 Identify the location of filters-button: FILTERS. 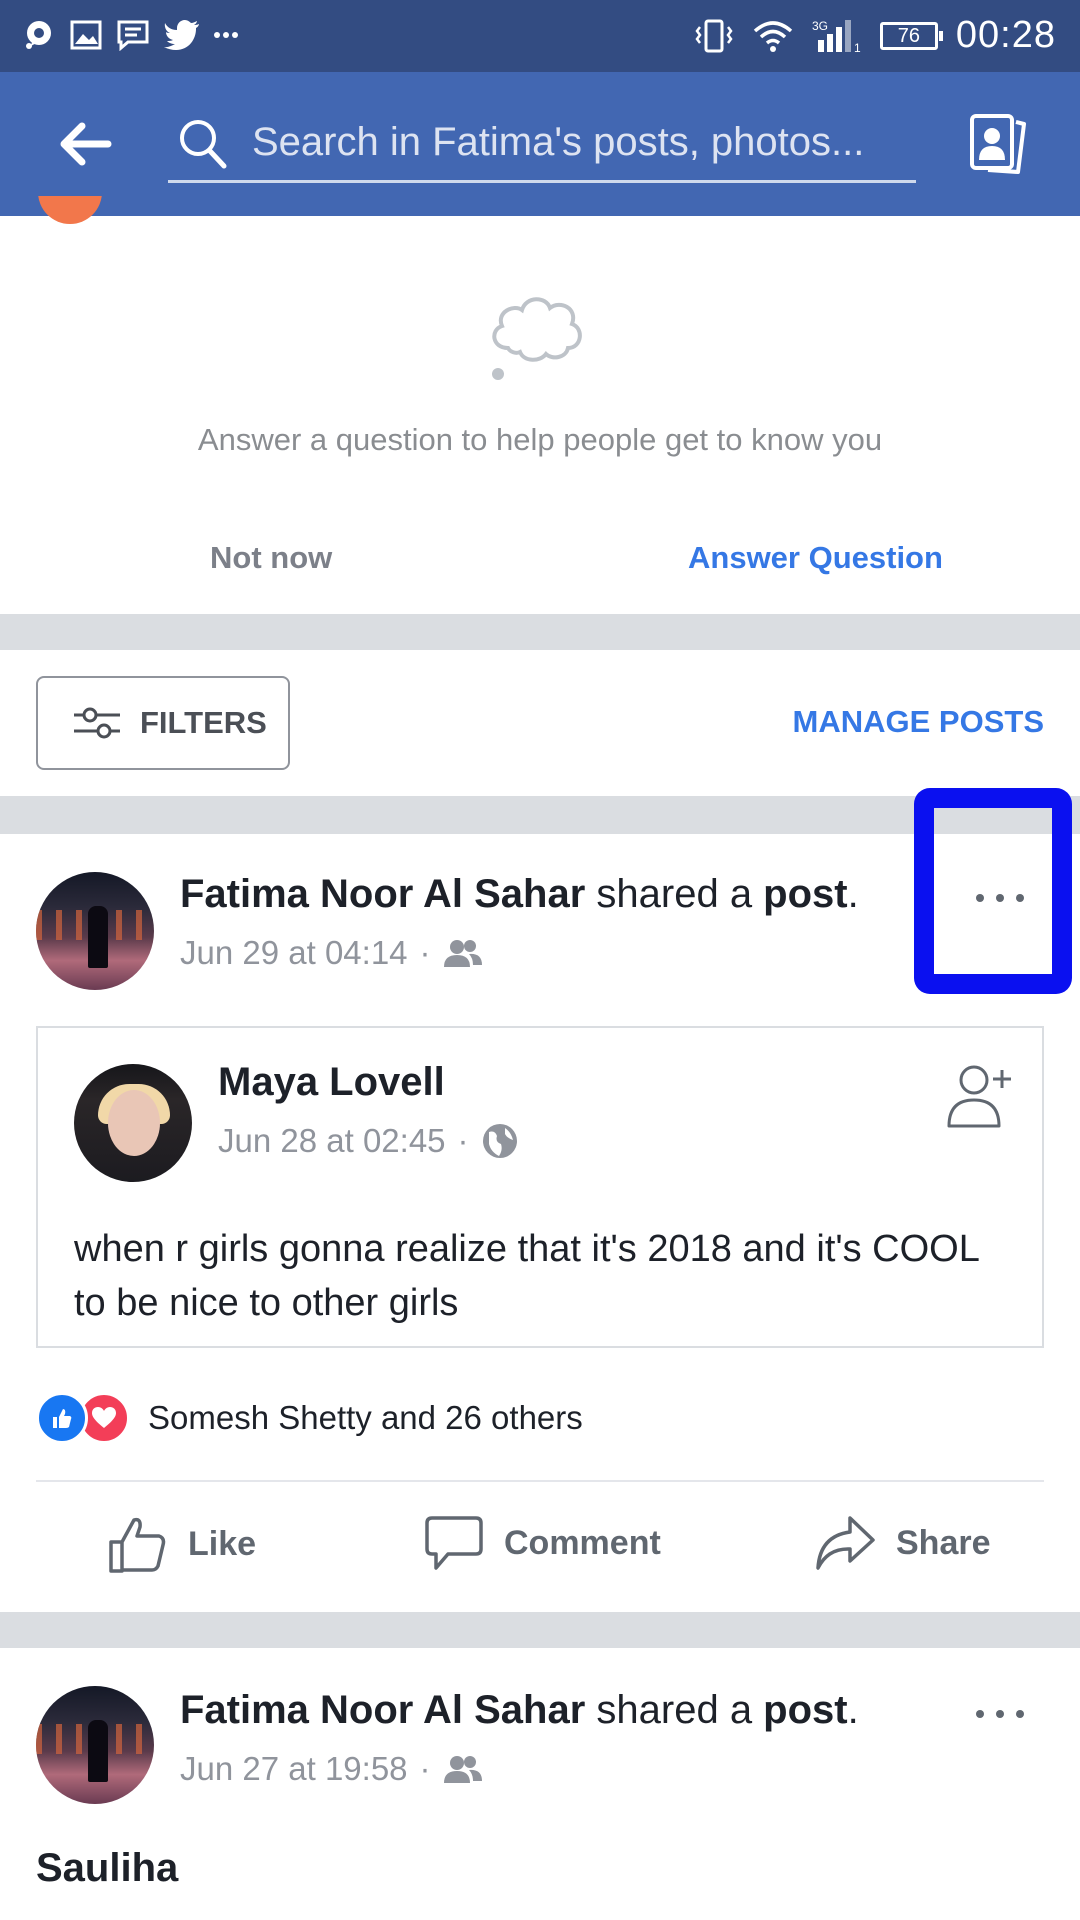
(163, 723).